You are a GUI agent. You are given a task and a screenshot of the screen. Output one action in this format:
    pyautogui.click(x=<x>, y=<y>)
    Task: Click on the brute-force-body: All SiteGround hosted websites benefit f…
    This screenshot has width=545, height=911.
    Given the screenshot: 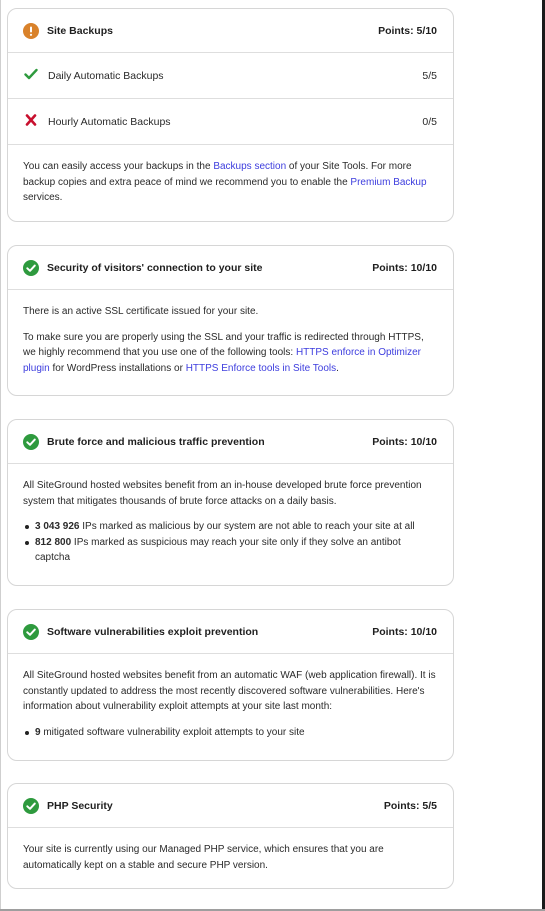 What is the action you would take?
    pyautogui.click(x=230, y=522)
    